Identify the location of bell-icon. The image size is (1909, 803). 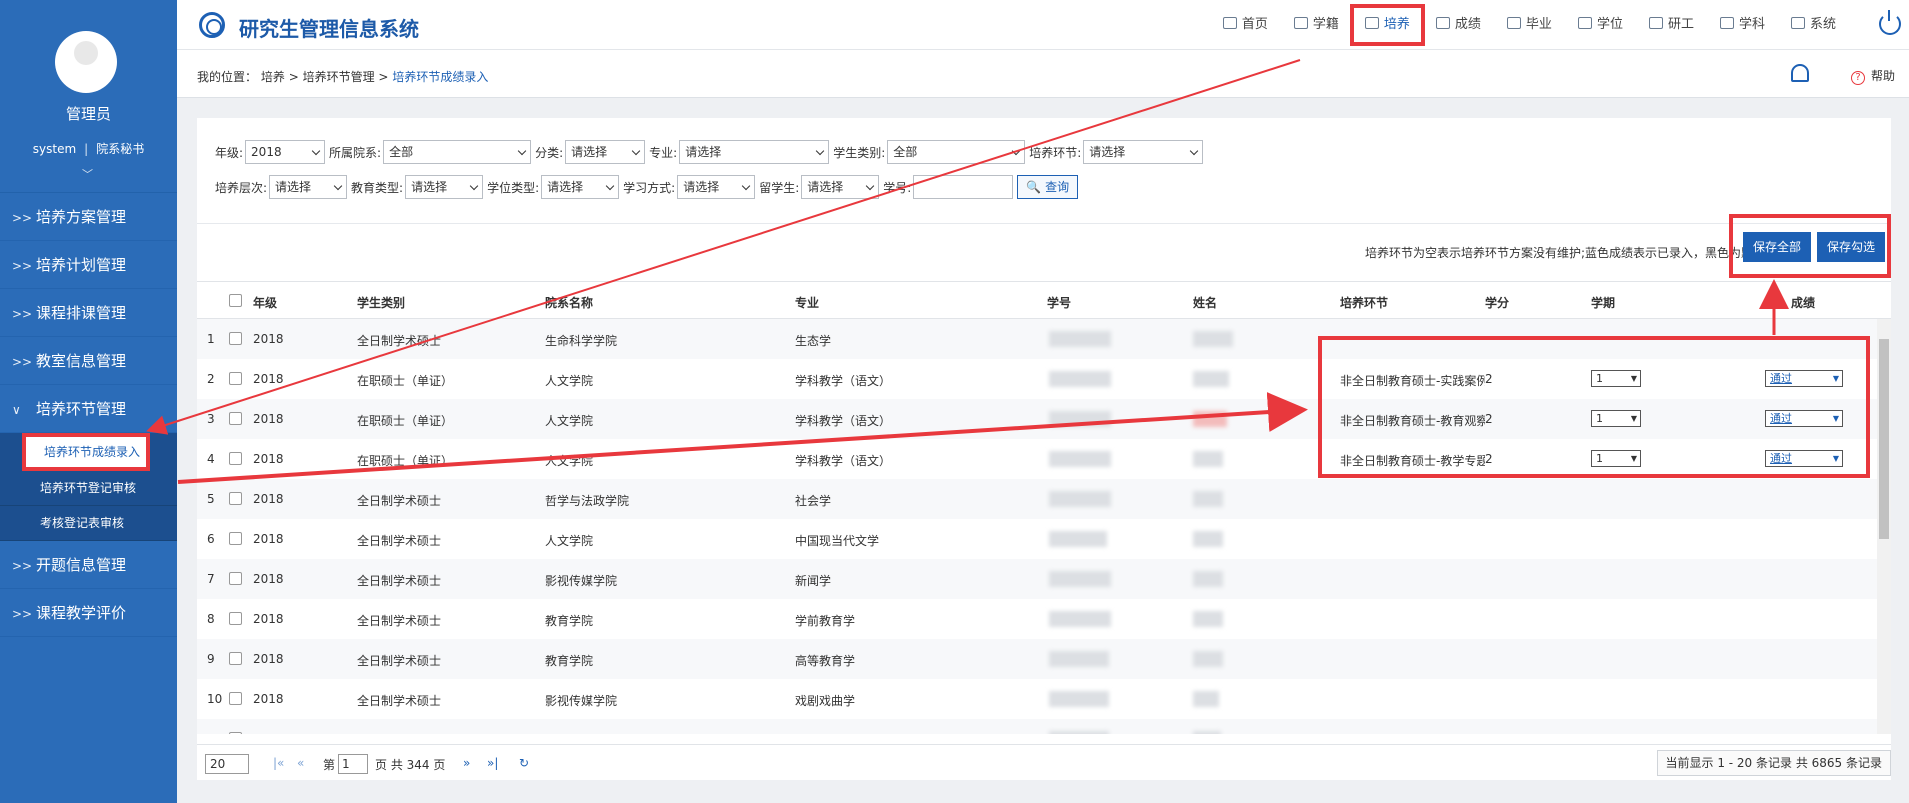
(1800, 73).